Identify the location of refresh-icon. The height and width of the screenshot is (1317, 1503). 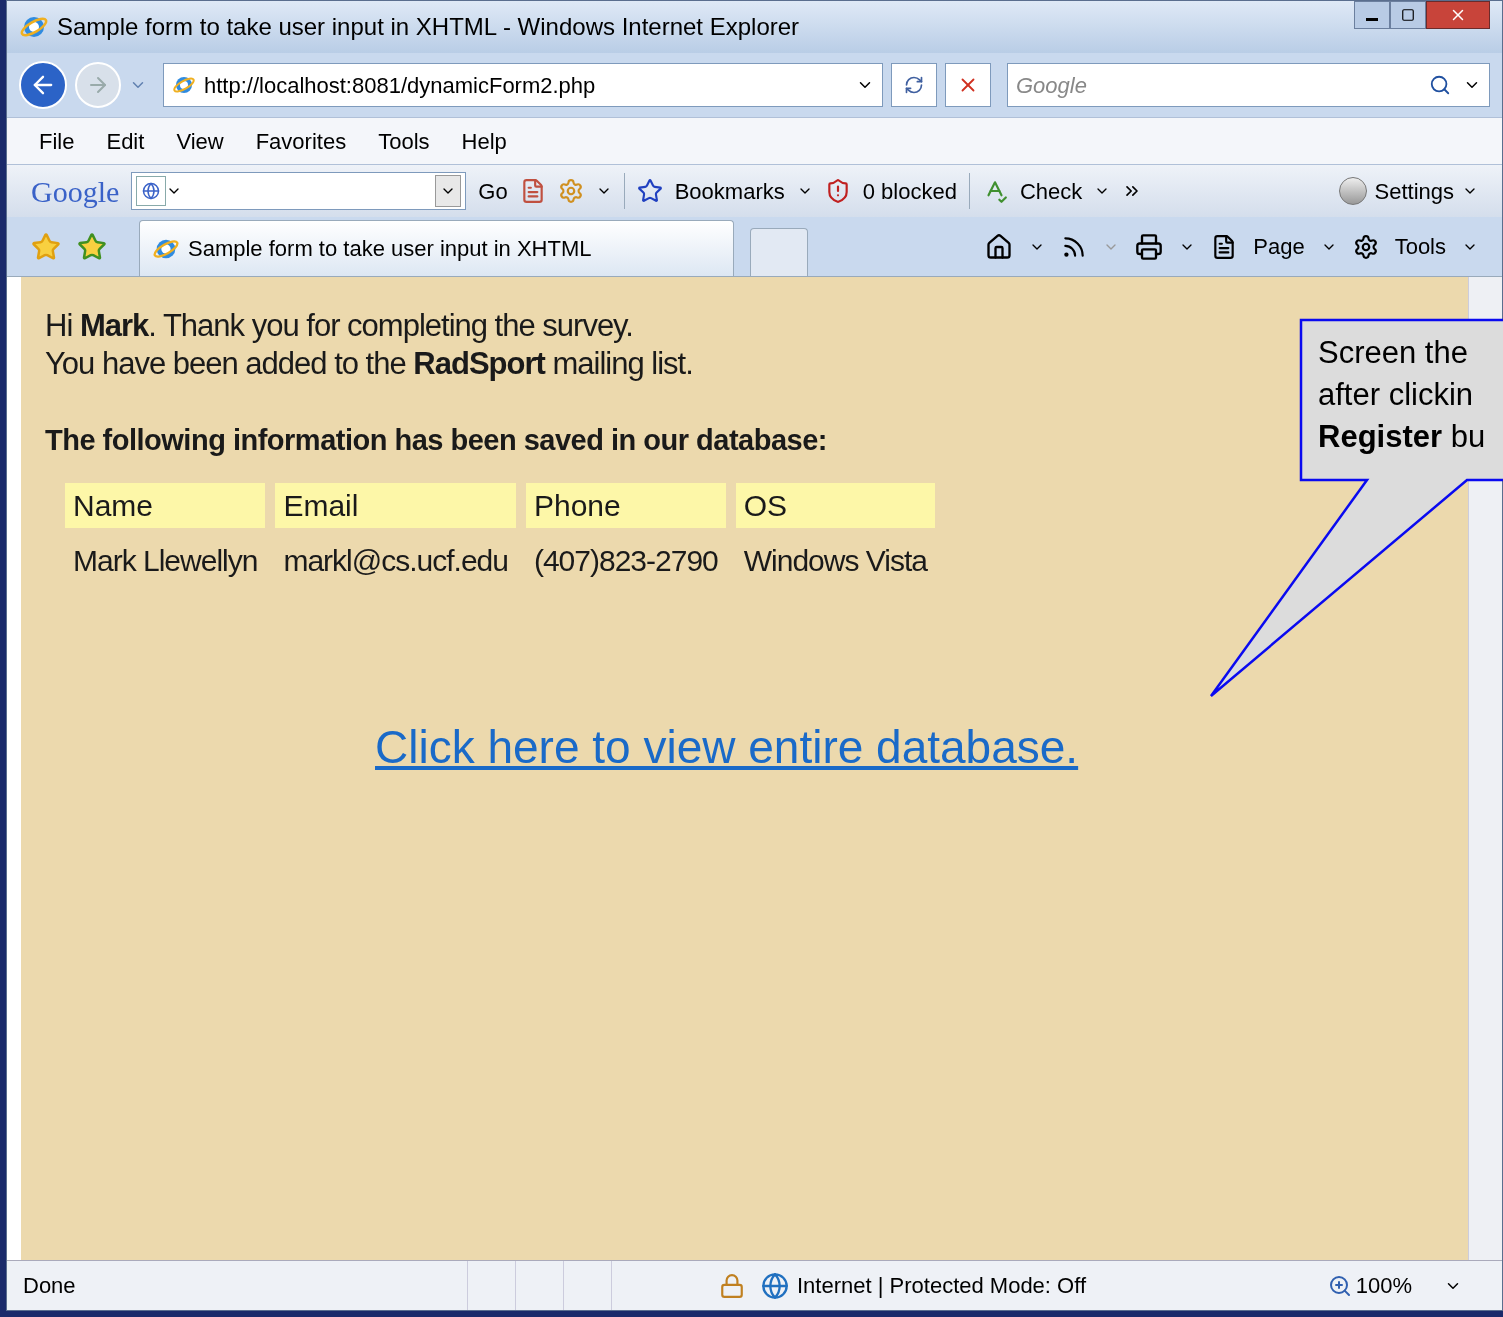
(914, 85).